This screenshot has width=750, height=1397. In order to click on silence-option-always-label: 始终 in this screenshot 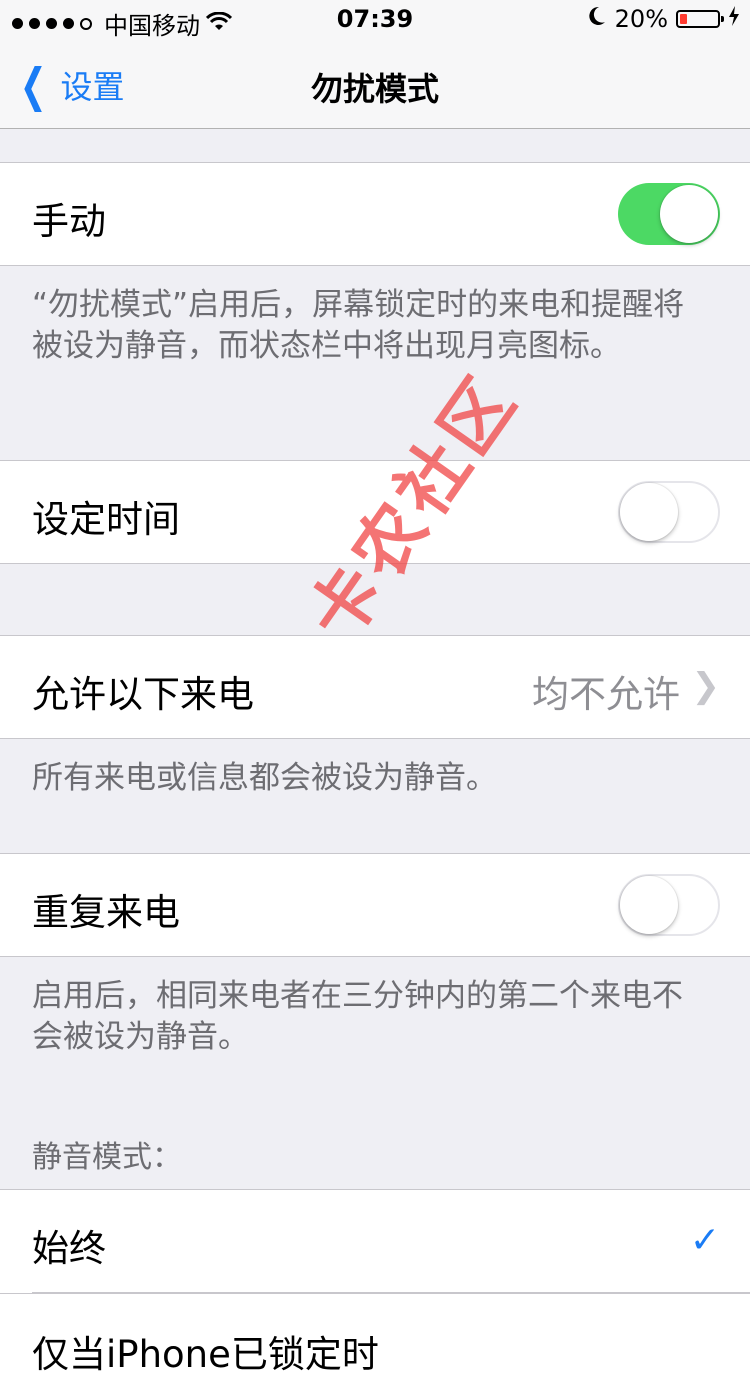, I will do `click(69, 1248)`.